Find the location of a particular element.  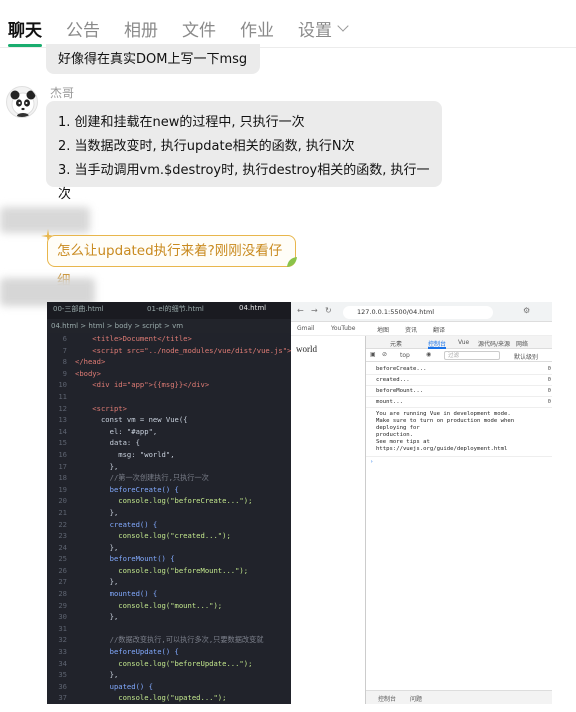

code-text: beforeUpdate() { is located at coordinates (127, 652).